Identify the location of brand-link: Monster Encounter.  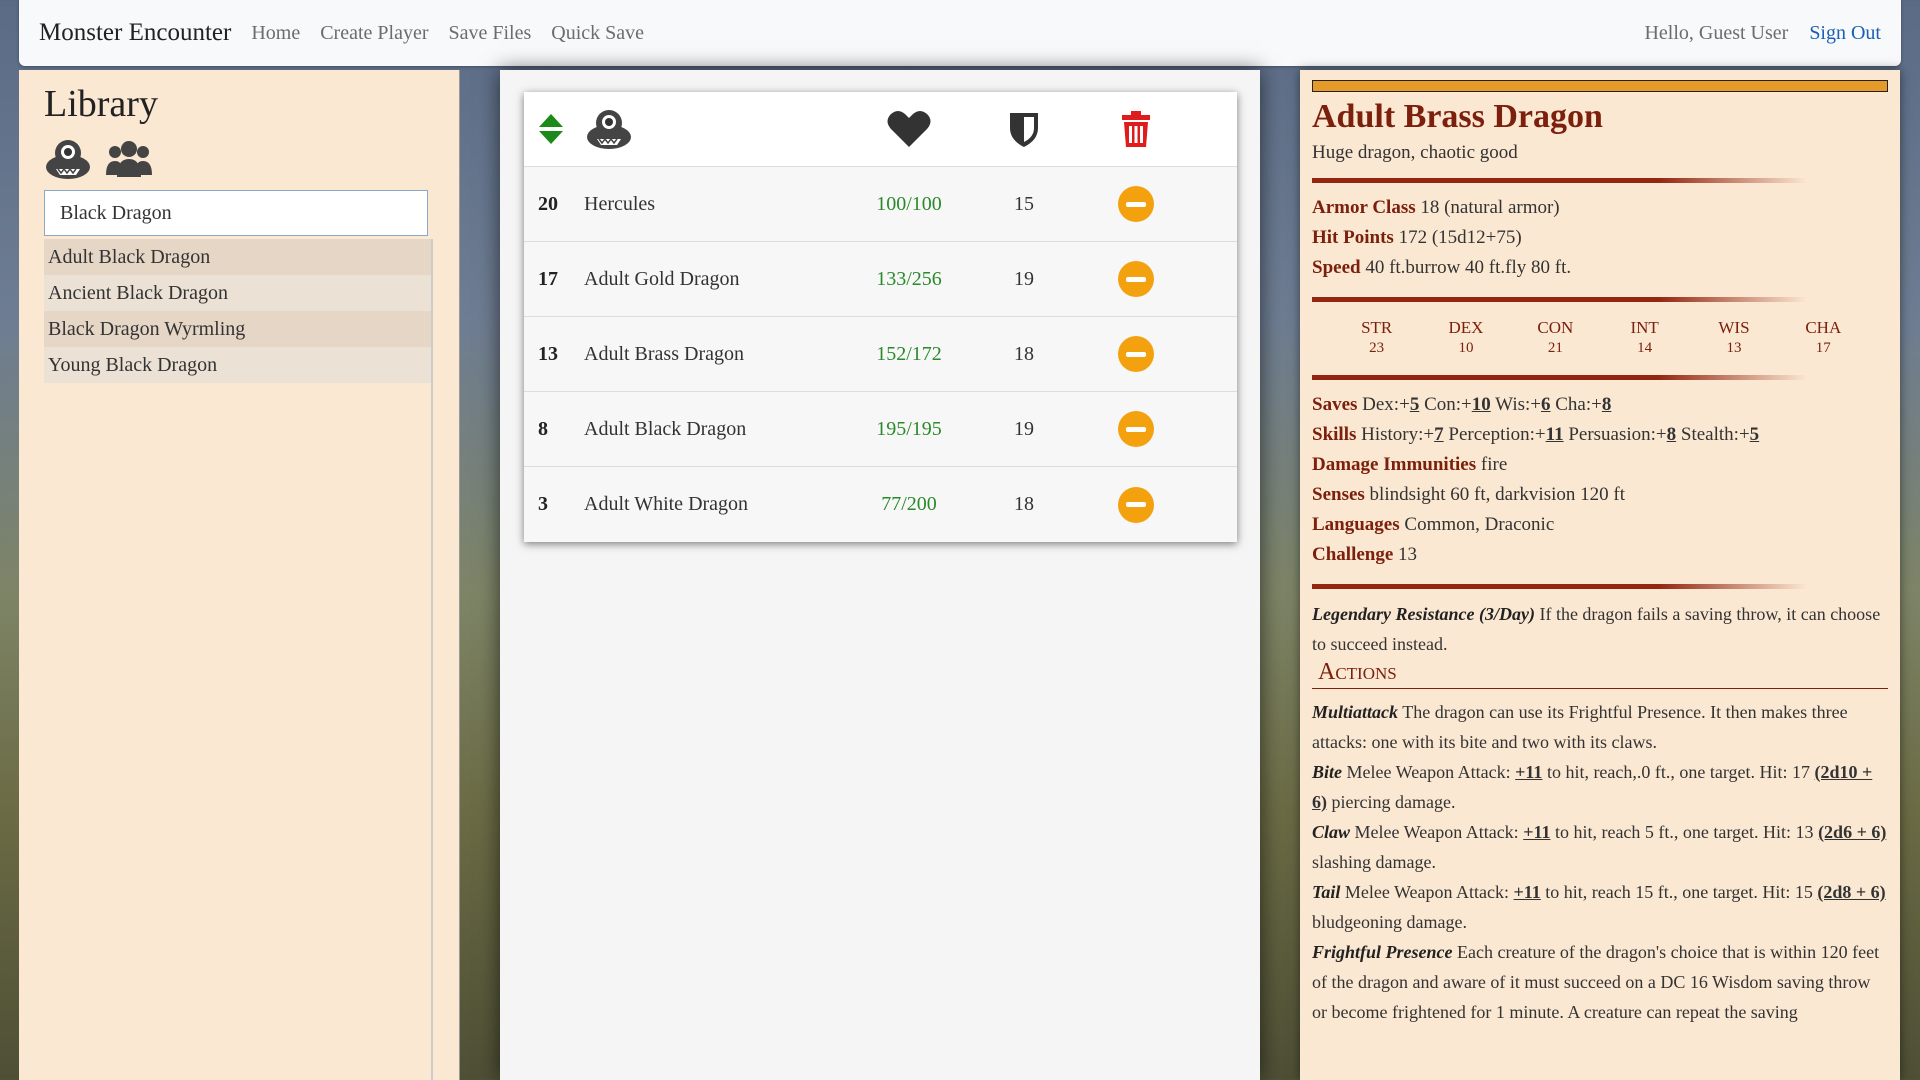
(135, 33).